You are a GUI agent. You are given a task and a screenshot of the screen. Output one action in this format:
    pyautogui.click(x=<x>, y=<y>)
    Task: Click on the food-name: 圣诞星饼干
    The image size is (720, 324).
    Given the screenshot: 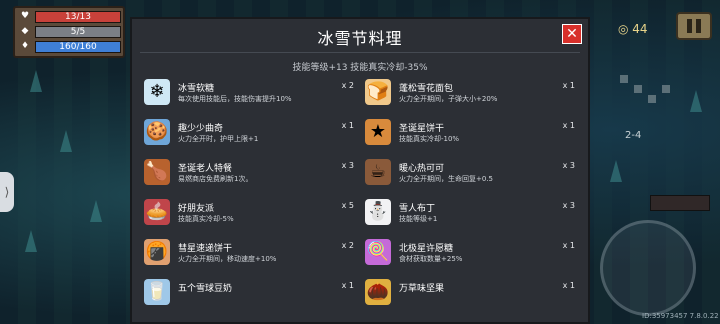 What is the action you would take?
    pyautogui.click(x=422, y=129)
    